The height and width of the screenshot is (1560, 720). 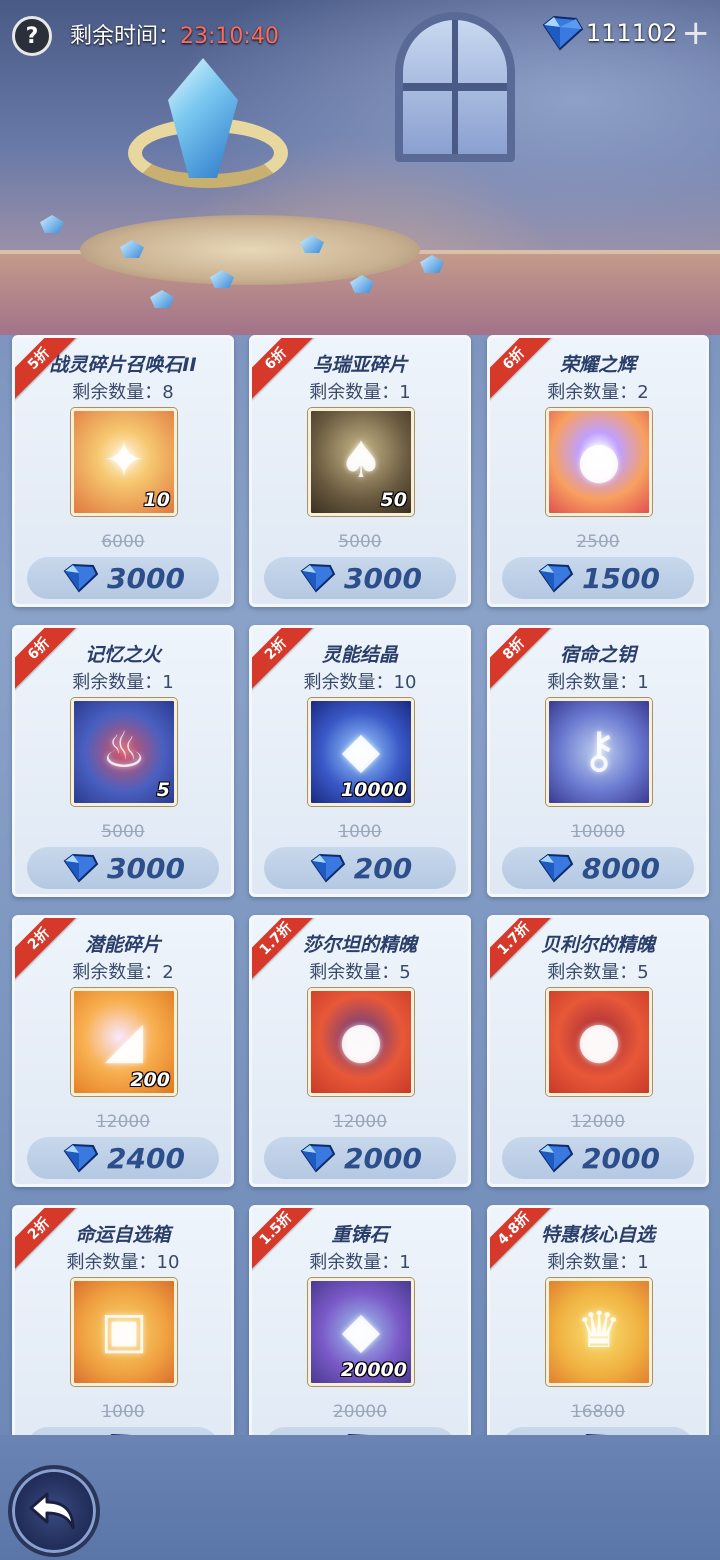 What do you see at coordinates (125, 36) in the screenshot?
I see `timer-label: 剩余时间：` at bounding box center [125, 36].